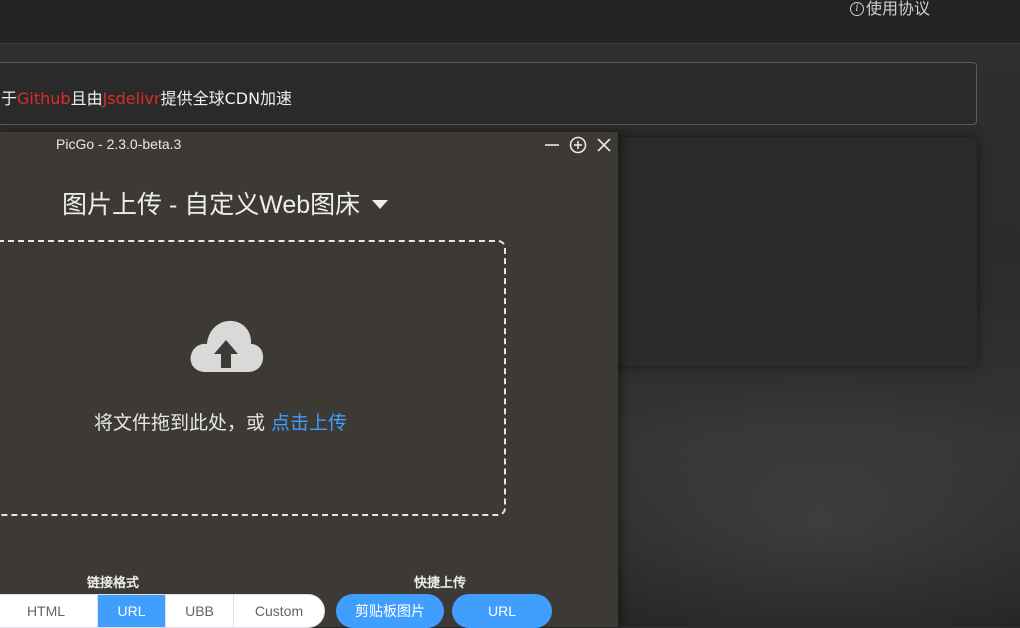 The image size is (1020, 628). I want to click on add-circle-icon, so click(578, 145).